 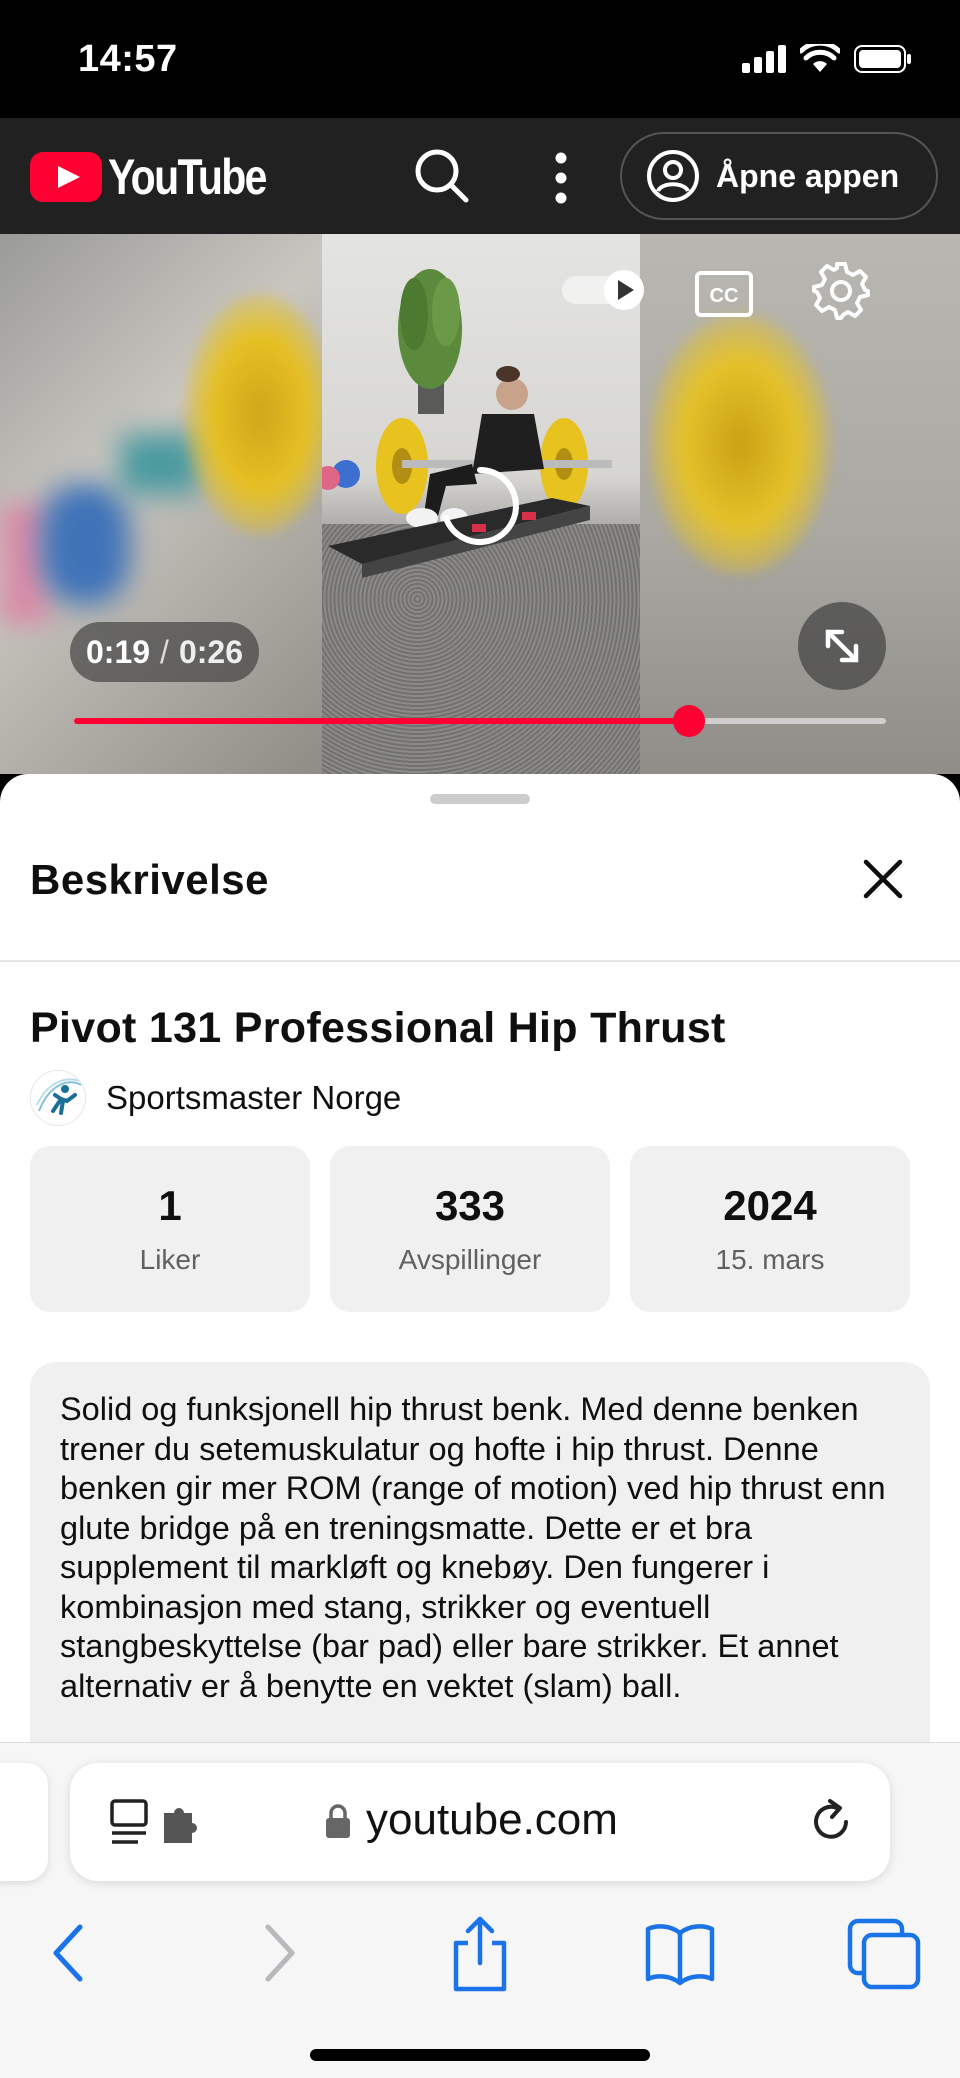 I want to click on svg-text: CC, so click(x=724, y=296).